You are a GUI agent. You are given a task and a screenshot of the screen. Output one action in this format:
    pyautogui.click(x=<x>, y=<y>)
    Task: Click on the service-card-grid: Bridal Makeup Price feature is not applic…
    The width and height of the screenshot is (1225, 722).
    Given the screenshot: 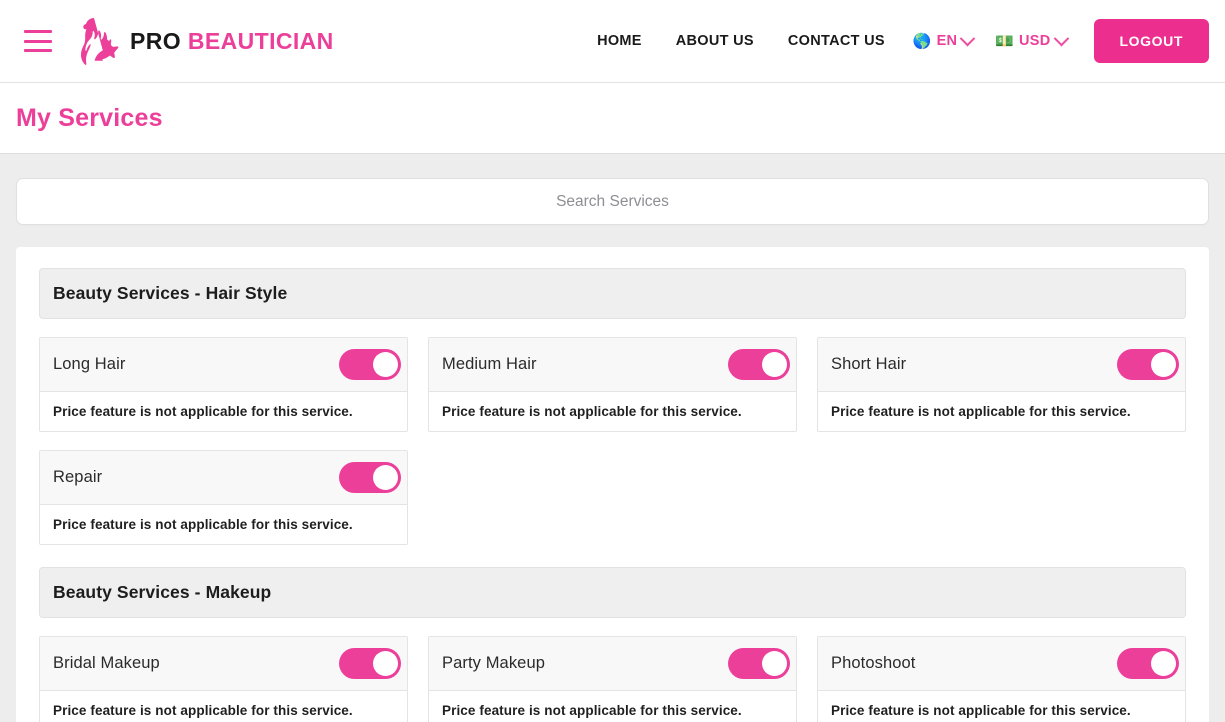 What is the action you would take?
    pyautogui.click(x=612, y=679)
    